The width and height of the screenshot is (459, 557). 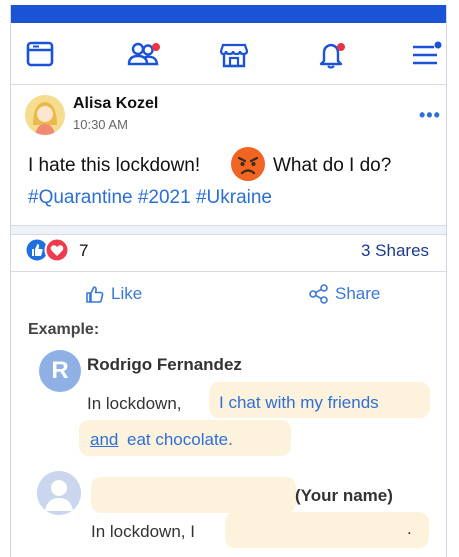 What do you see at coordinates (150, 198) in the screenshot?
I see `post-hashtags: #Quarantine #2021 #Ukraine` at bounding box center [150, 198].